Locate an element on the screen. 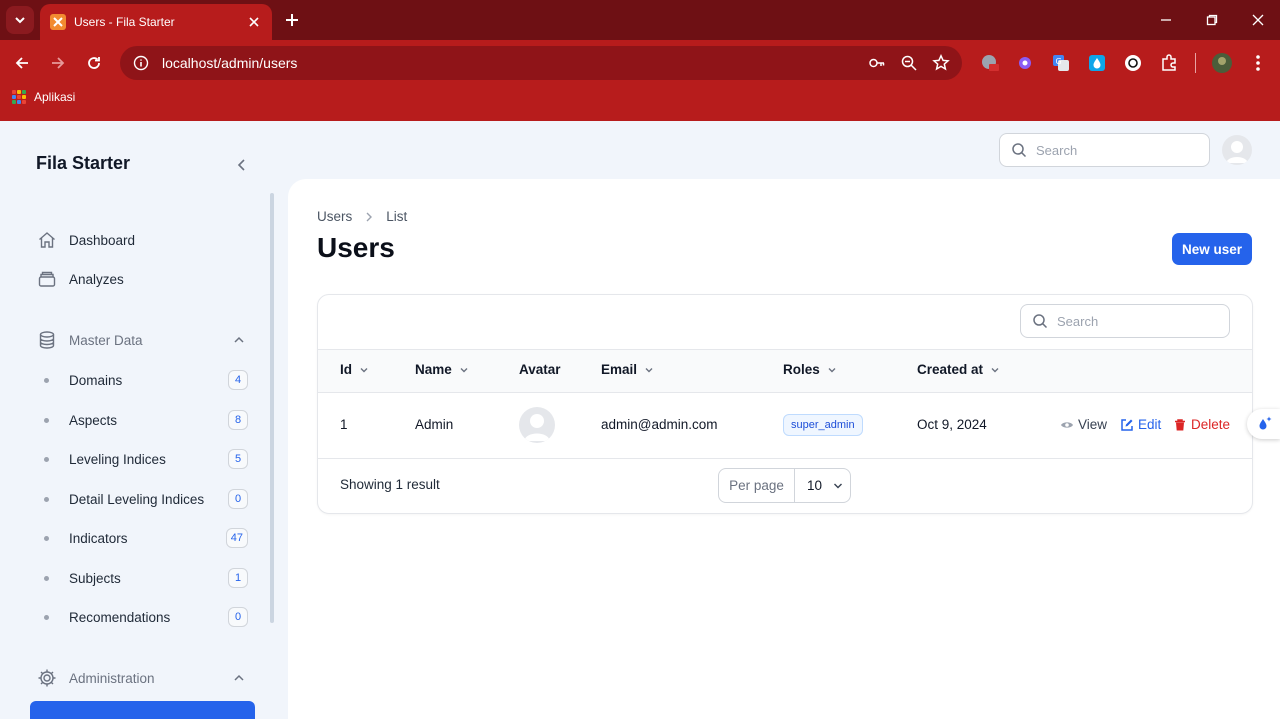  bookmark-apps: Aplikasi is located at coordinates (43, 97).